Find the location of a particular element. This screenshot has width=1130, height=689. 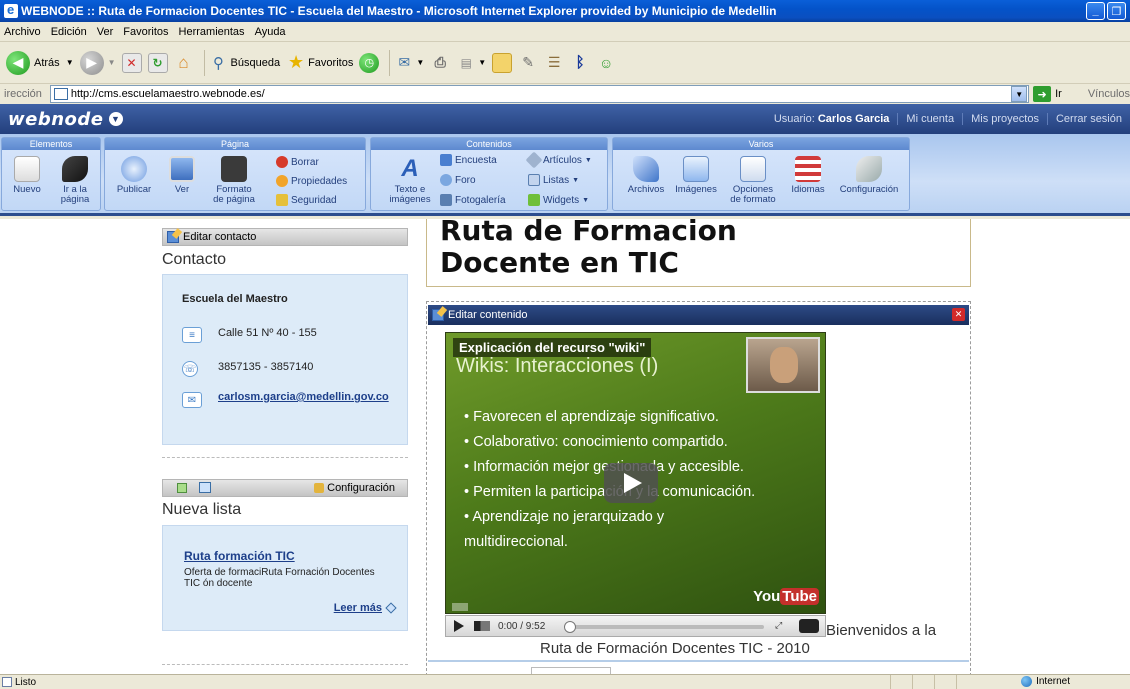

go-to-page-button: Ir a la página is located at coordinates (75, 180).